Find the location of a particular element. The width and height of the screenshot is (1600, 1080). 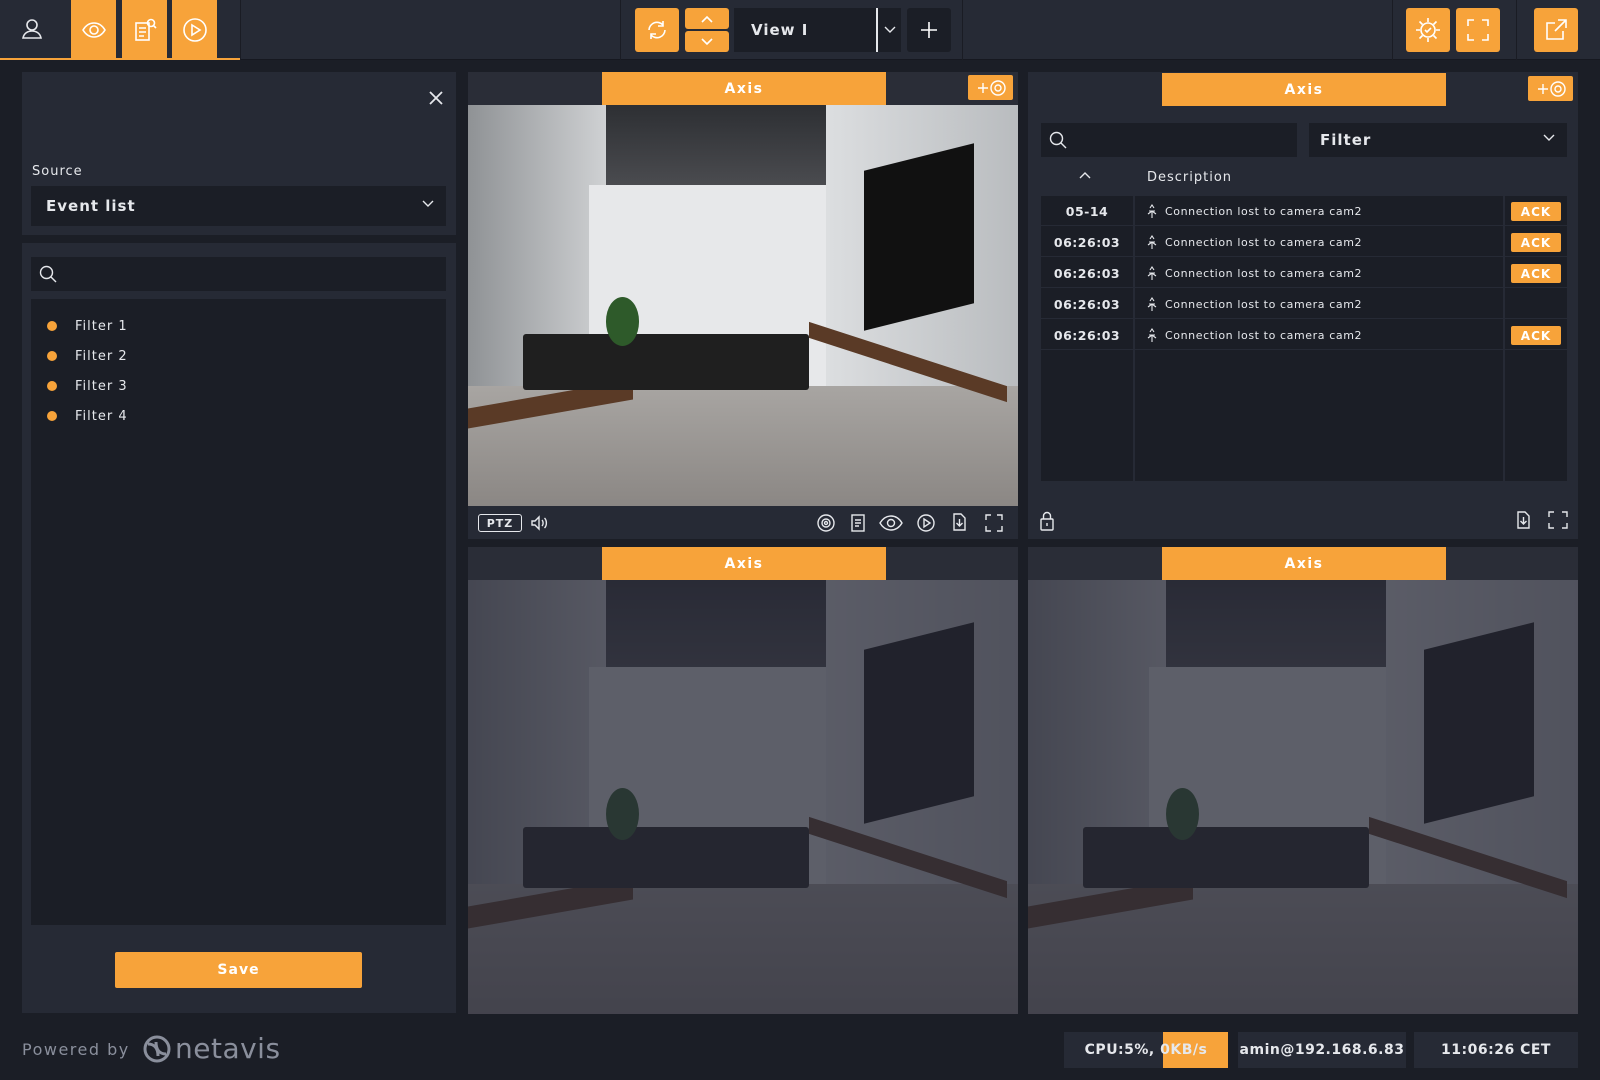

event-time: 05-14 is located at coordinates (1087, 211).